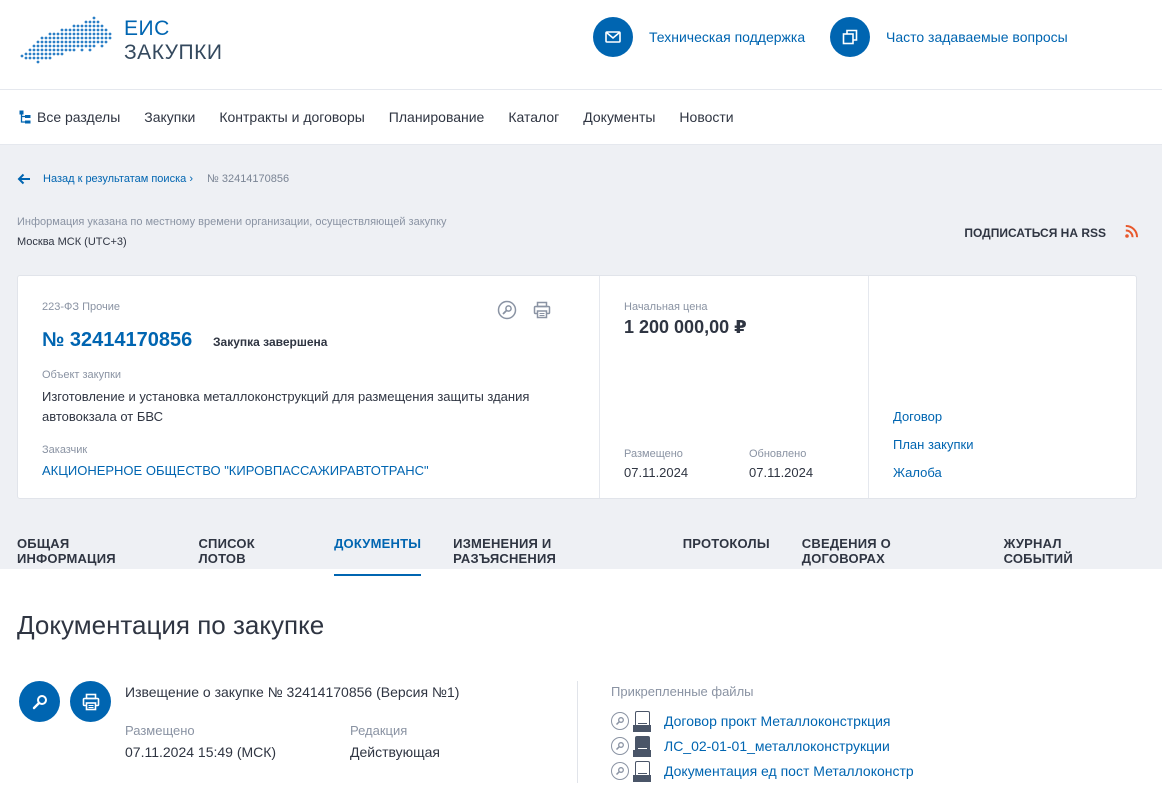 The height and width of the screenshot is (794, 1162). Describe the element at coordinates (169, 117) in the screenshot. I see `nav-purchases: Закупки` at that location.